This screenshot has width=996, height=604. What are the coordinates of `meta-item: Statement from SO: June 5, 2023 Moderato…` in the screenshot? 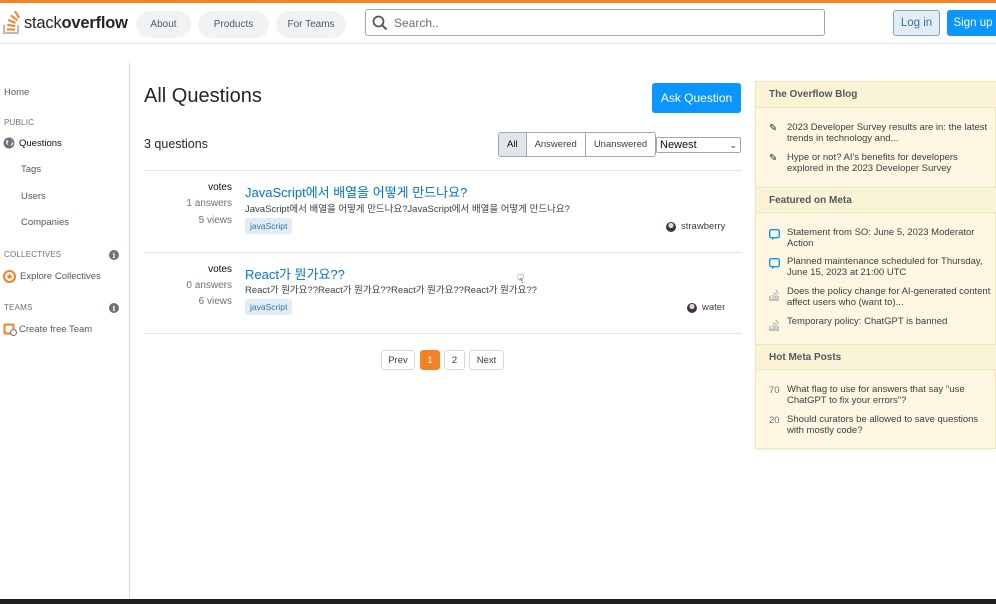 It's located at (889, 238).